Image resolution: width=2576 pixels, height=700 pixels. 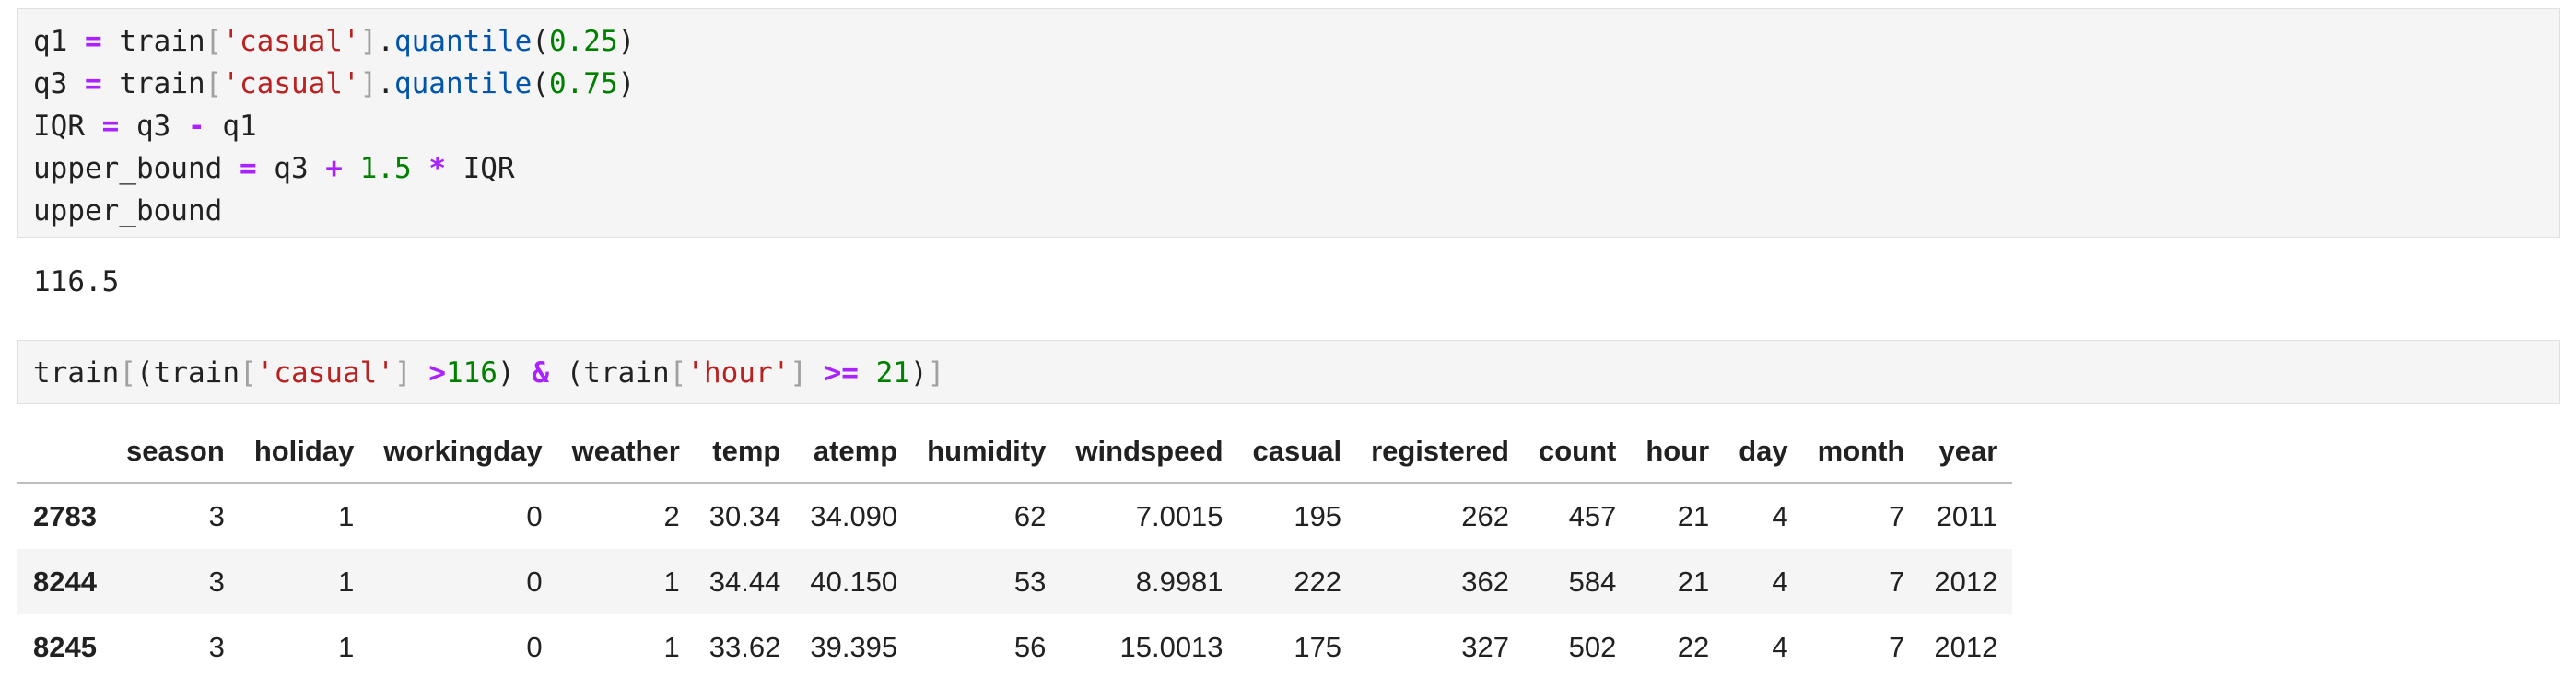 What do you see at coordinates (1318, 515) in the screenshot?
I see `table-cell: 195` at bounding box center [1318, 515].